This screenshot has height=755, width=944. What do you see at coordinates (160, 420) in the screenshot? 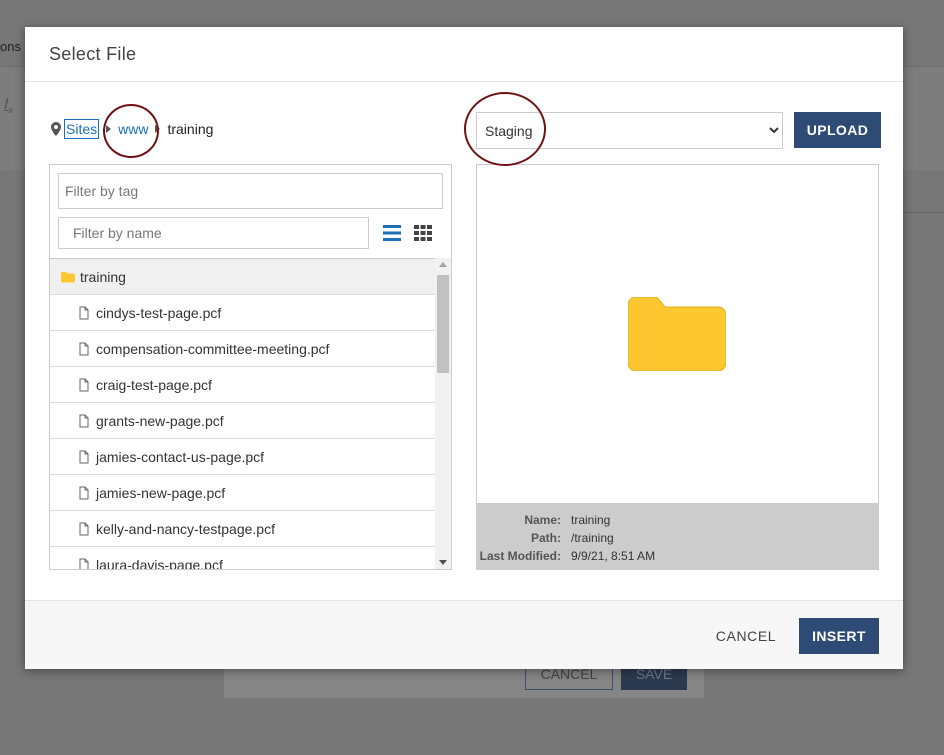
I see `list-item-label: grants-new-page.pcf` at bounding box center [160, 420].